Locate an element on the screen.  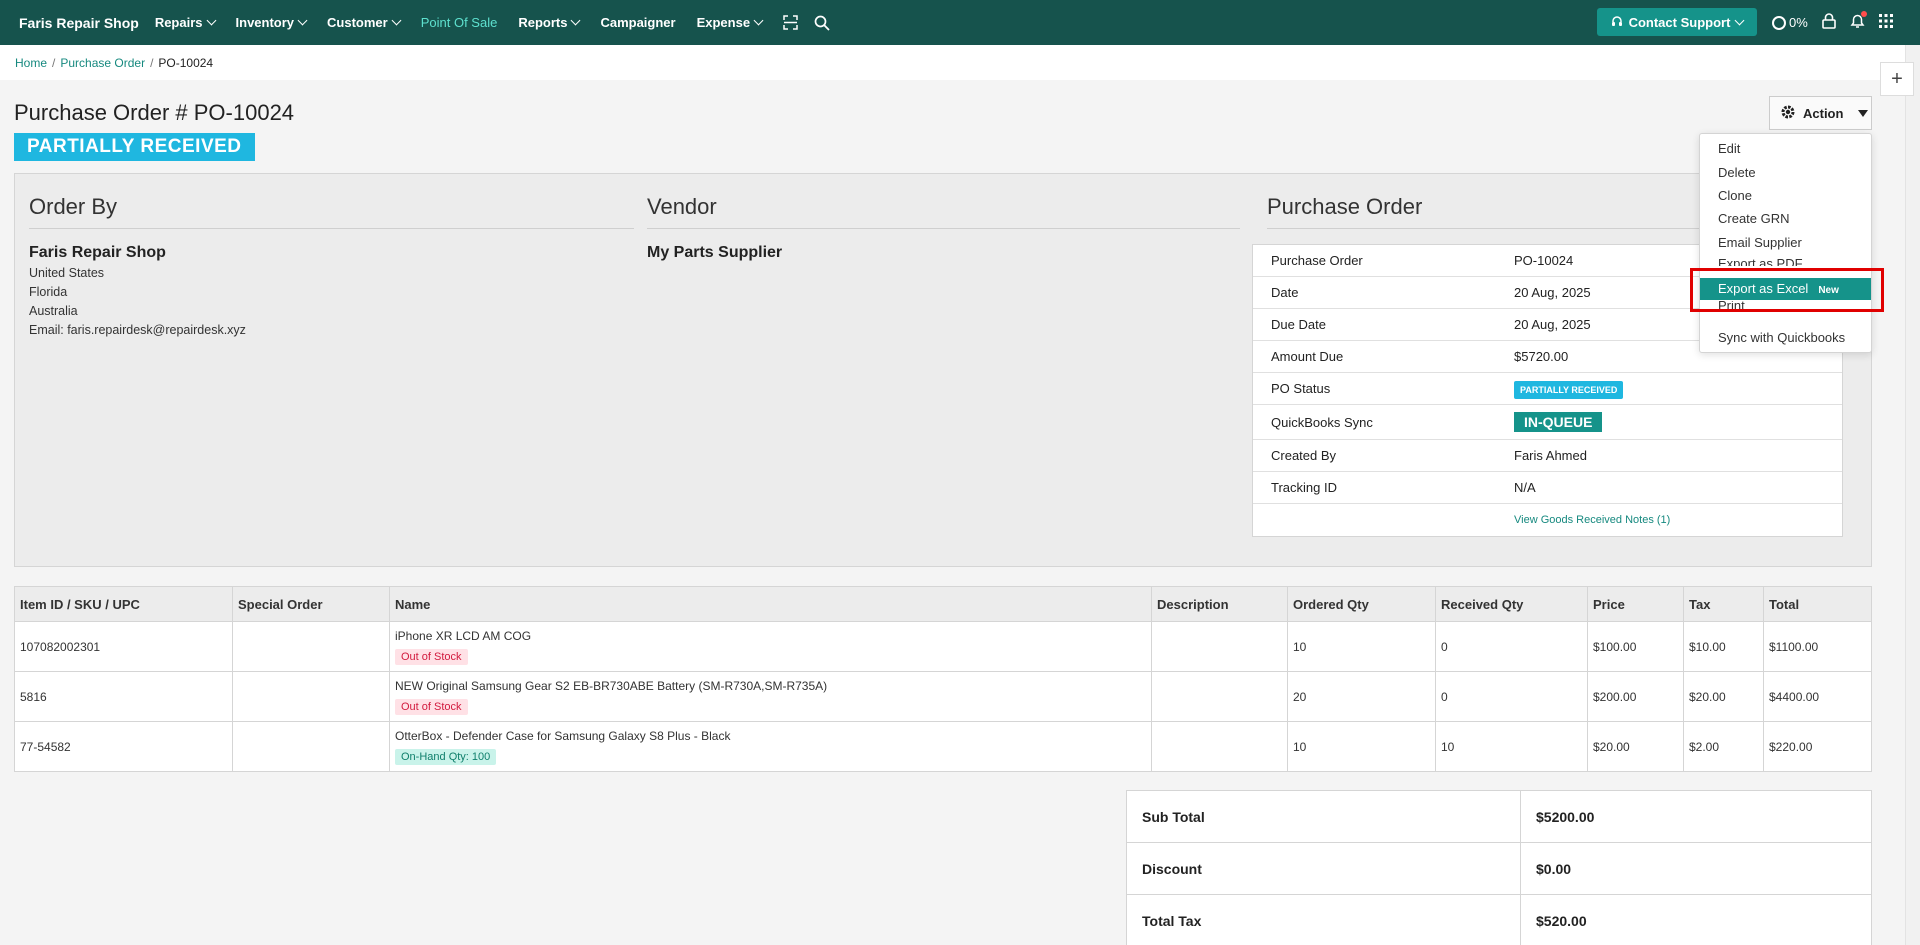
view-grn-link: View Goods Received Notes (1) is located at coordinates (1592, 520).